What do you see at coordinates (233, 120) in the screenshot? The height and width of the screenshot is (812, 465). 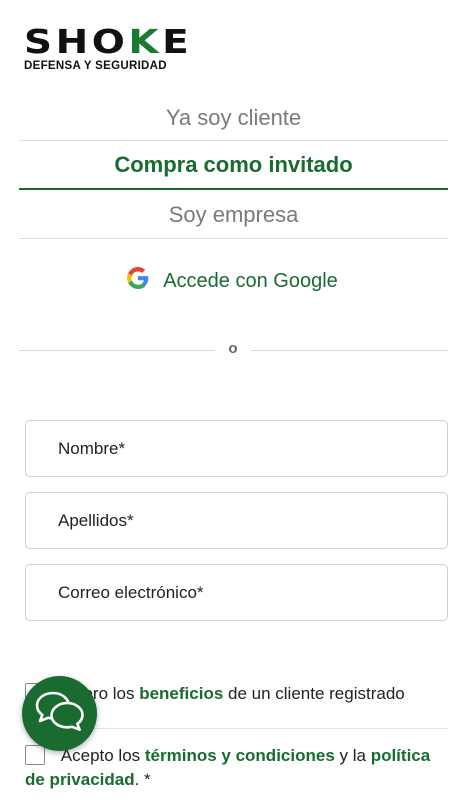 I see `tab-ya-soy-cliente: Ya soy cliente` at bounding box center [233, 120].